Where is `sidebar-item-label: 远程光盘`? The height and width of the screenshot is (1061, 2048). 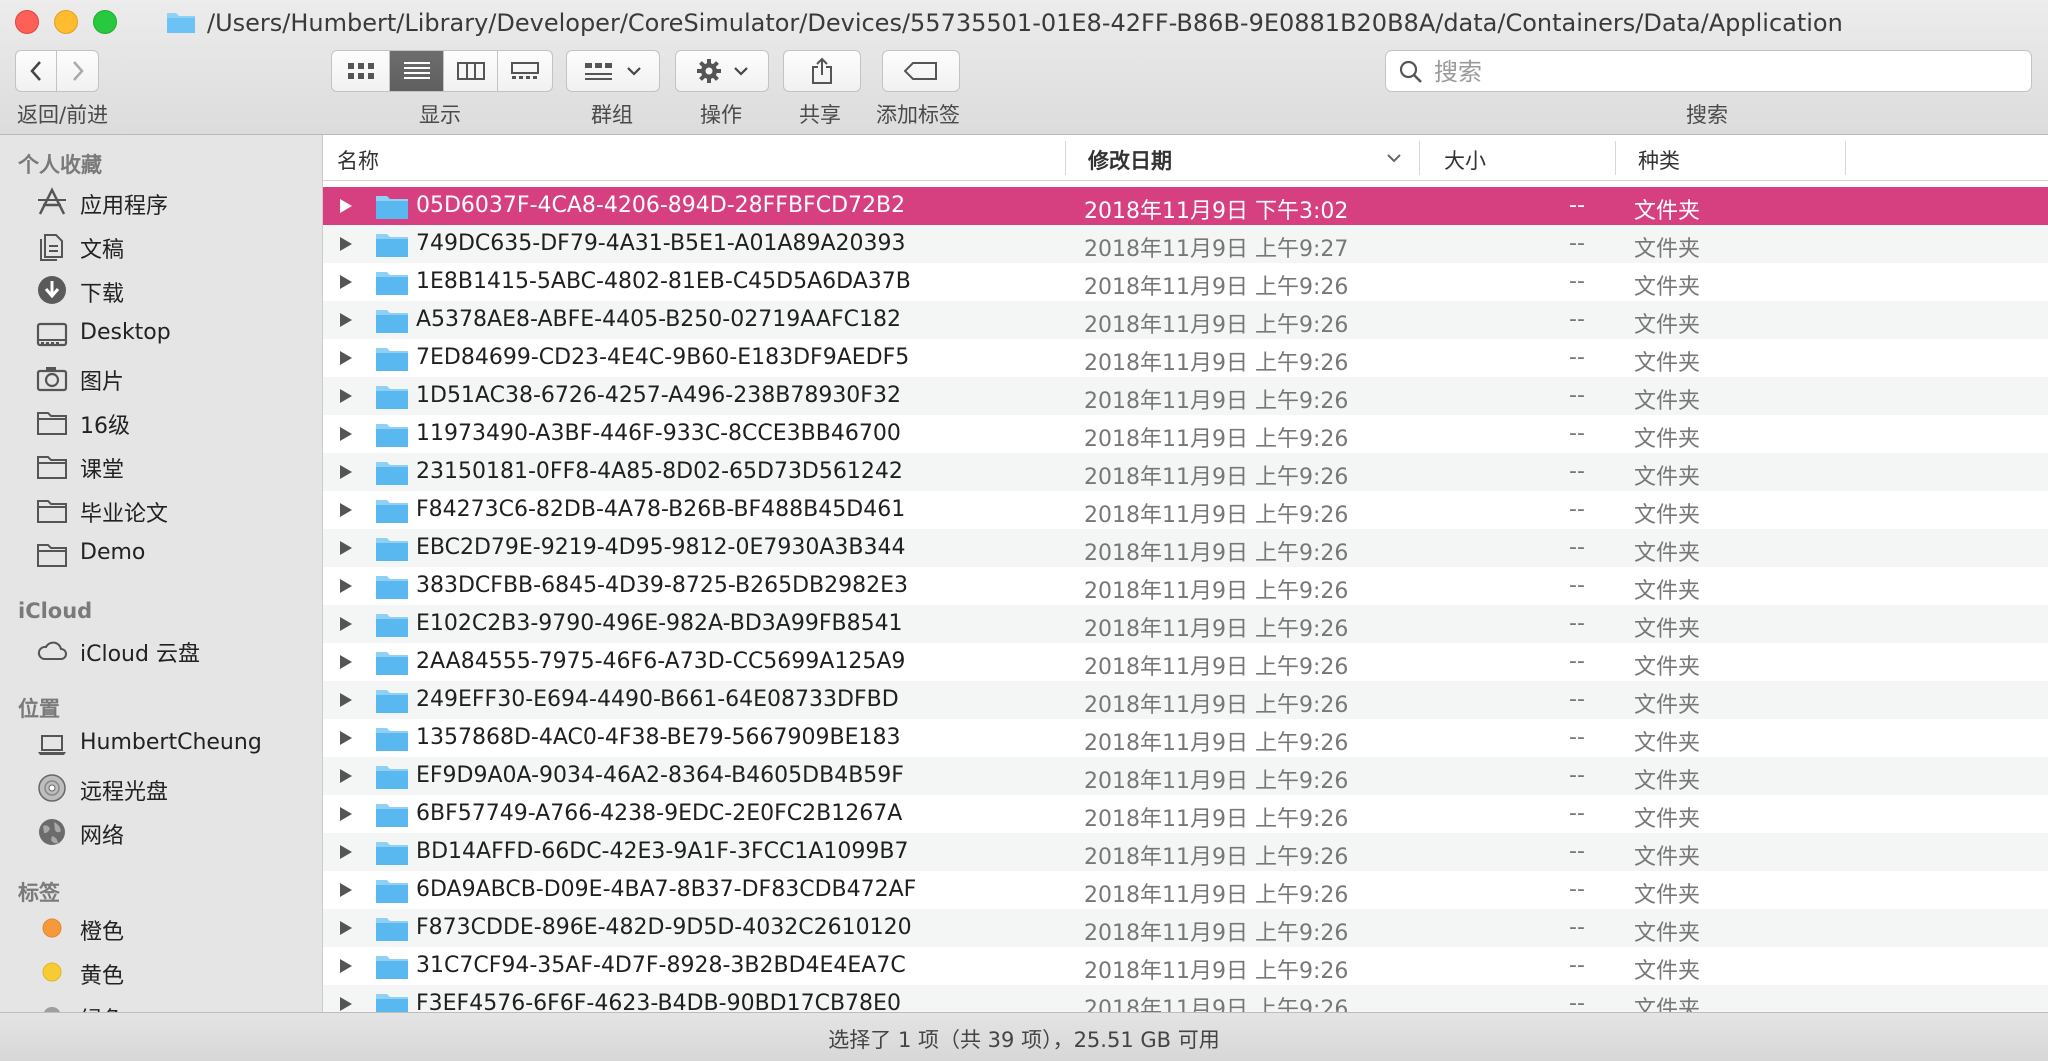 sidebar-item-label: 远程光盘 is located at coordinates (124, 792).